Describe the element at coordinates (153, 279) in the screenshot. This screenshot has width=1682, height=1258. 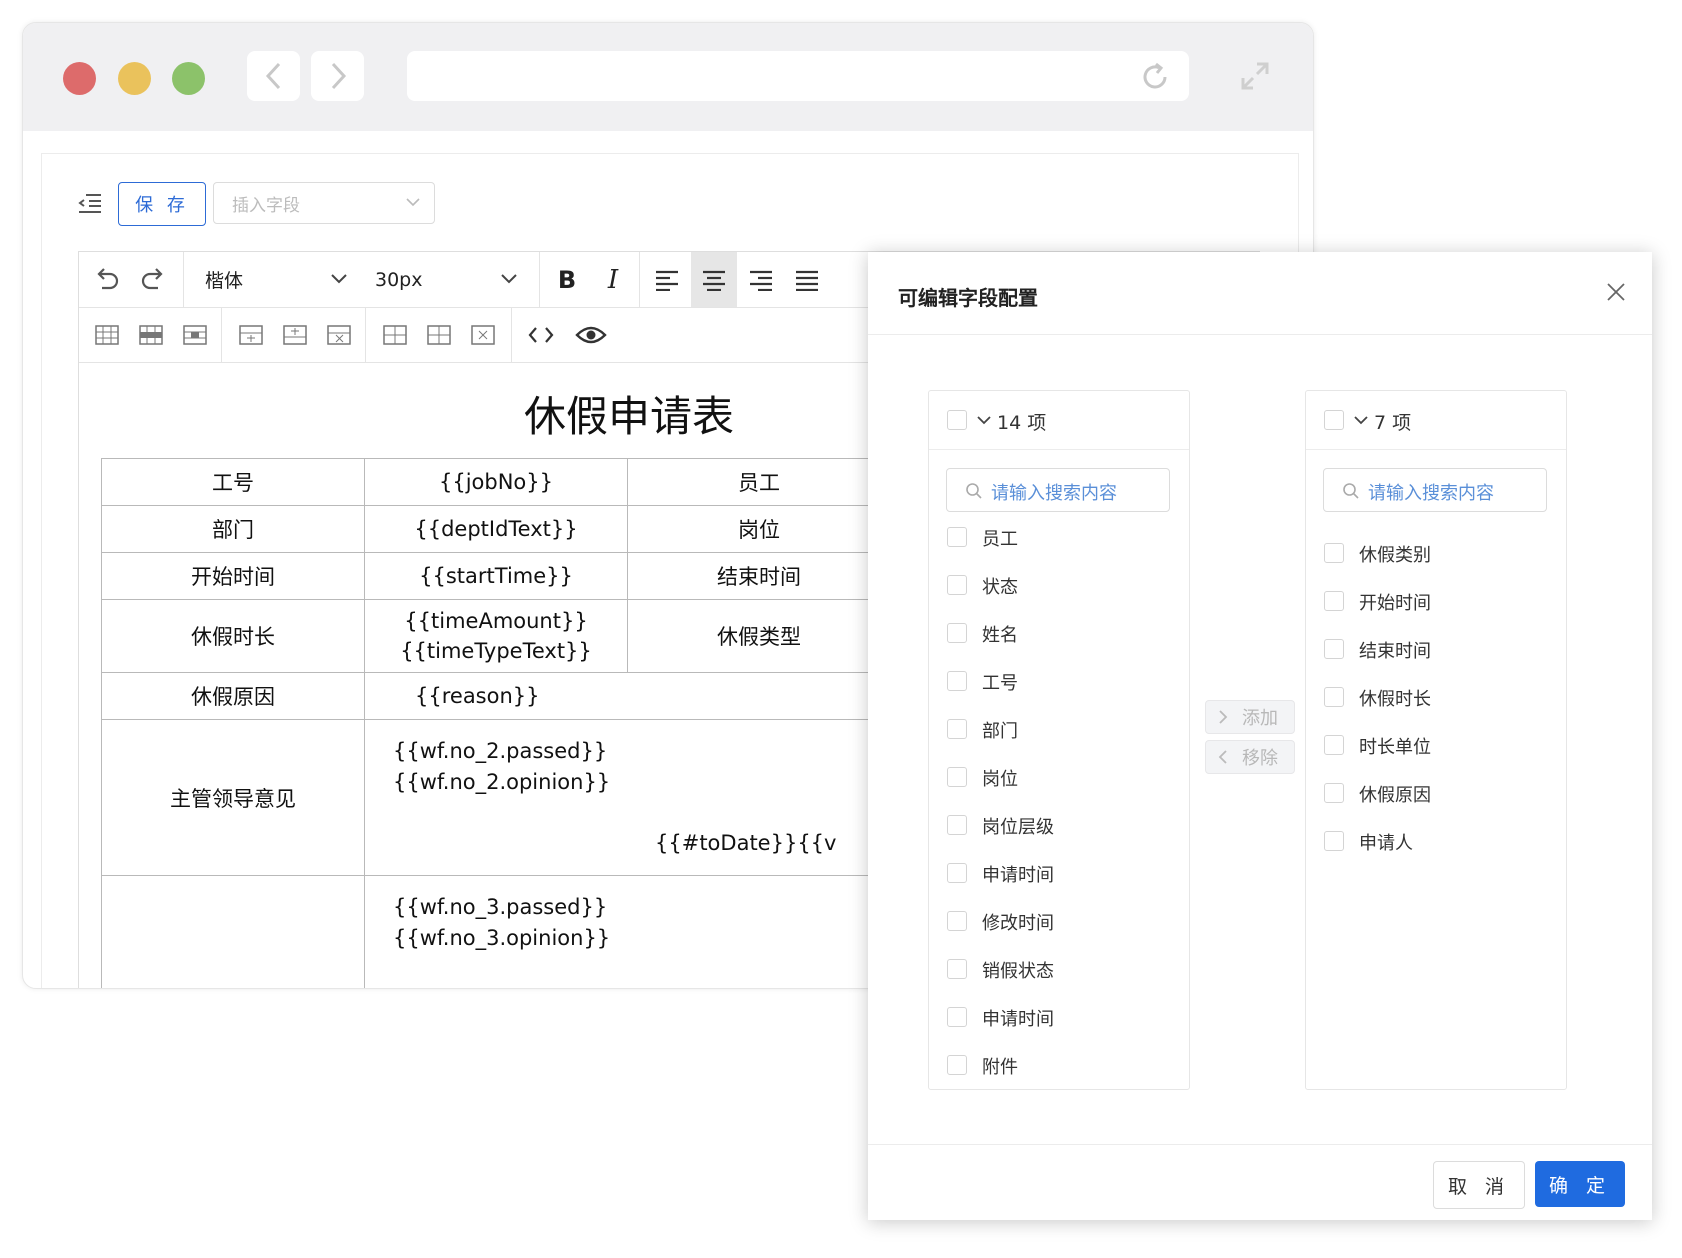
I see `redo-button` at that location.